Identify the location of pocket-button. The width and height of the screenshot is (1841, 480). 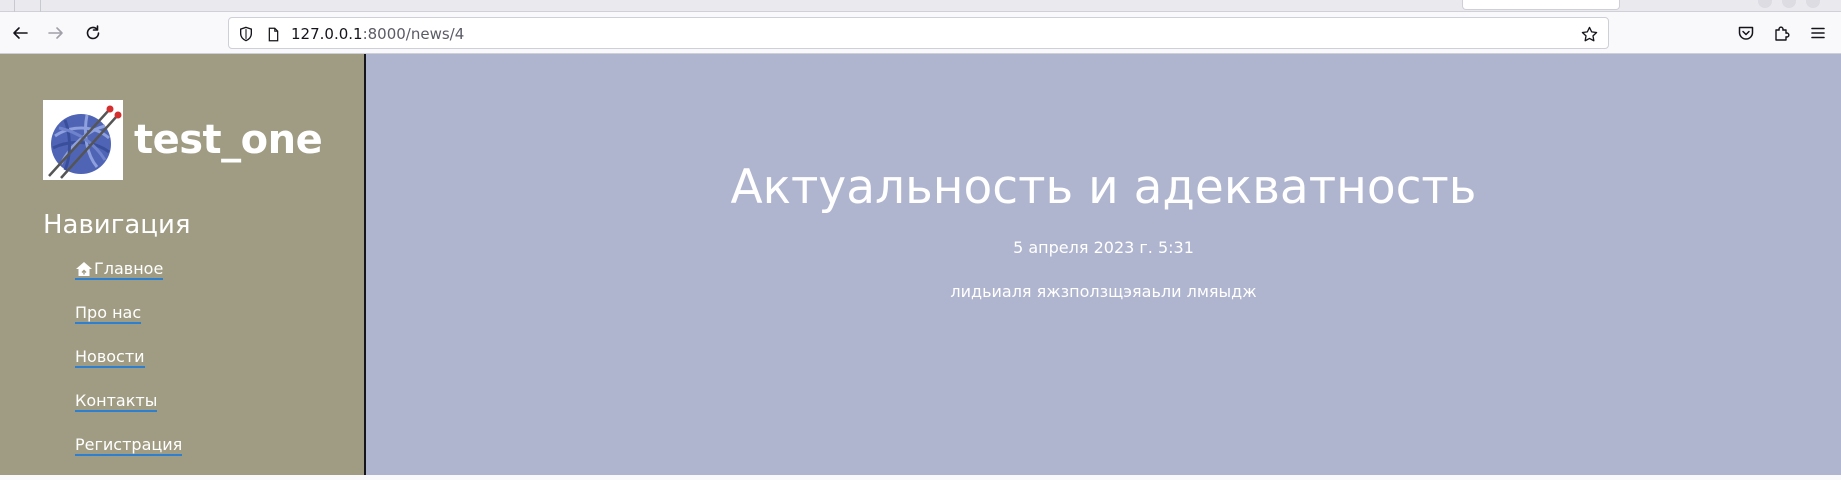
(1746, 33).